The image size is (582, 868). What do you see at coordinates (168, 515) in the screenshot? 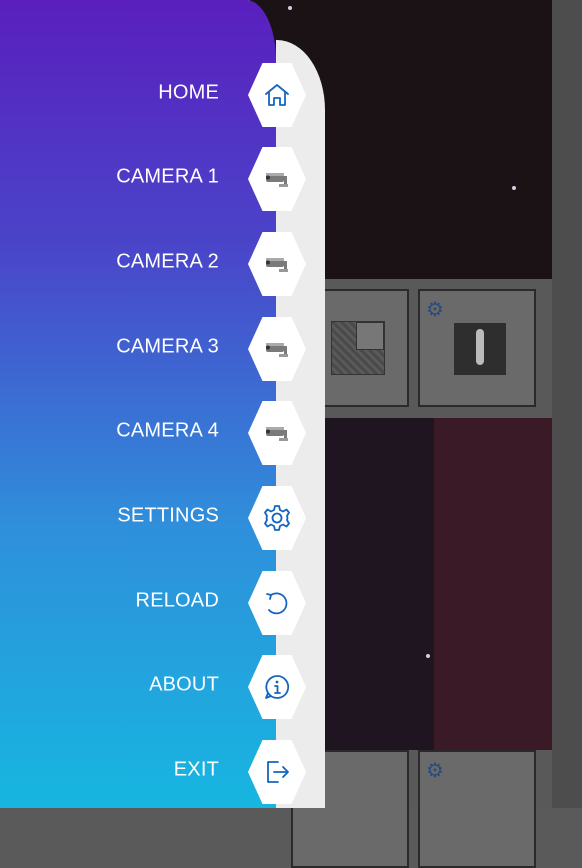
I see `menu-label: SETTINGS` at bounding box center [168, 515].